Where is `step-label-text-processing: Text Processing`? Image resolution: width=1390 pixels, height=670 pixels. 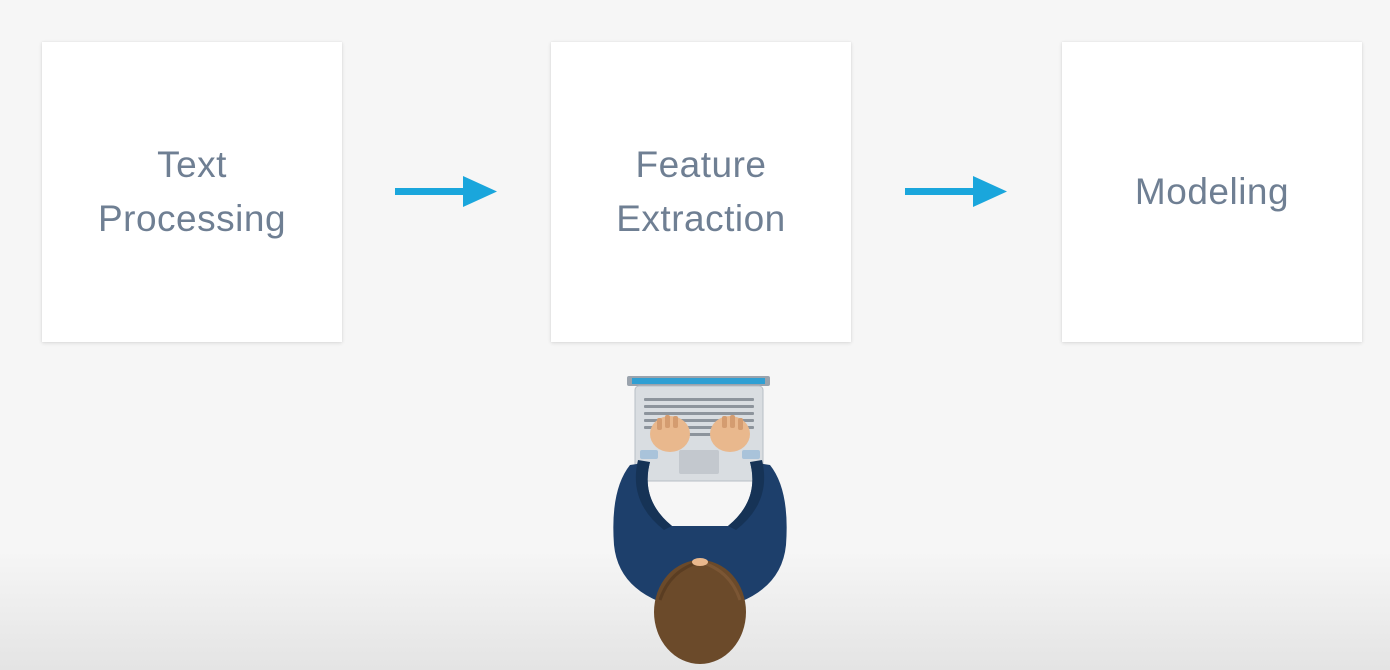 step-label-text-processing: Text Processing is located at coordinates (192, 191).